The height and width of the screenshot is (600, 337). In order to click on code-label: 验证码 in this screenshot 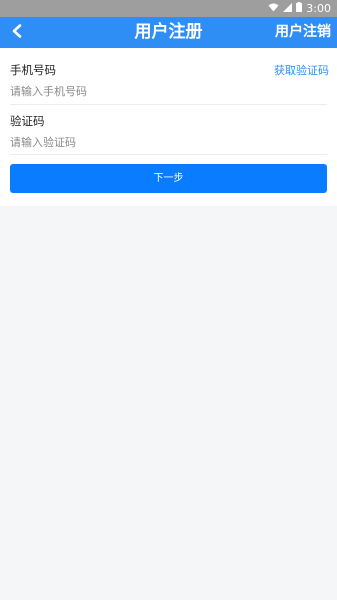, I will do `click(27, 121)`.